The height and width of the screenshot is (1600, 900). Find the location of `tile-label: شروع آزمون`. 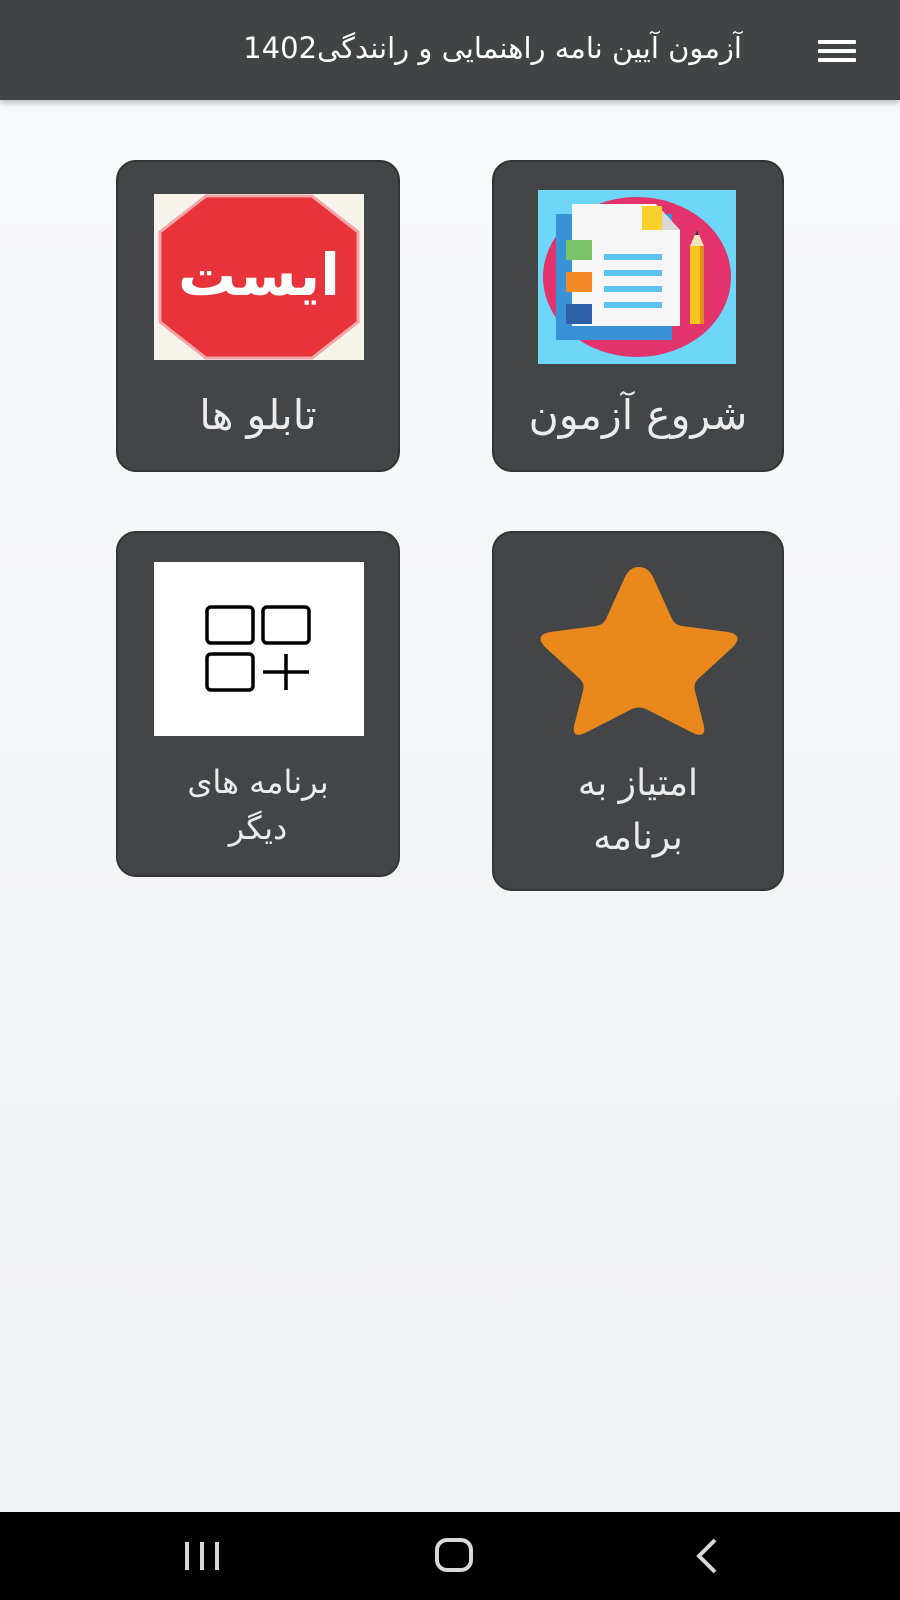

tile-label: شروع آزمون is located at coordinates (638, 415).